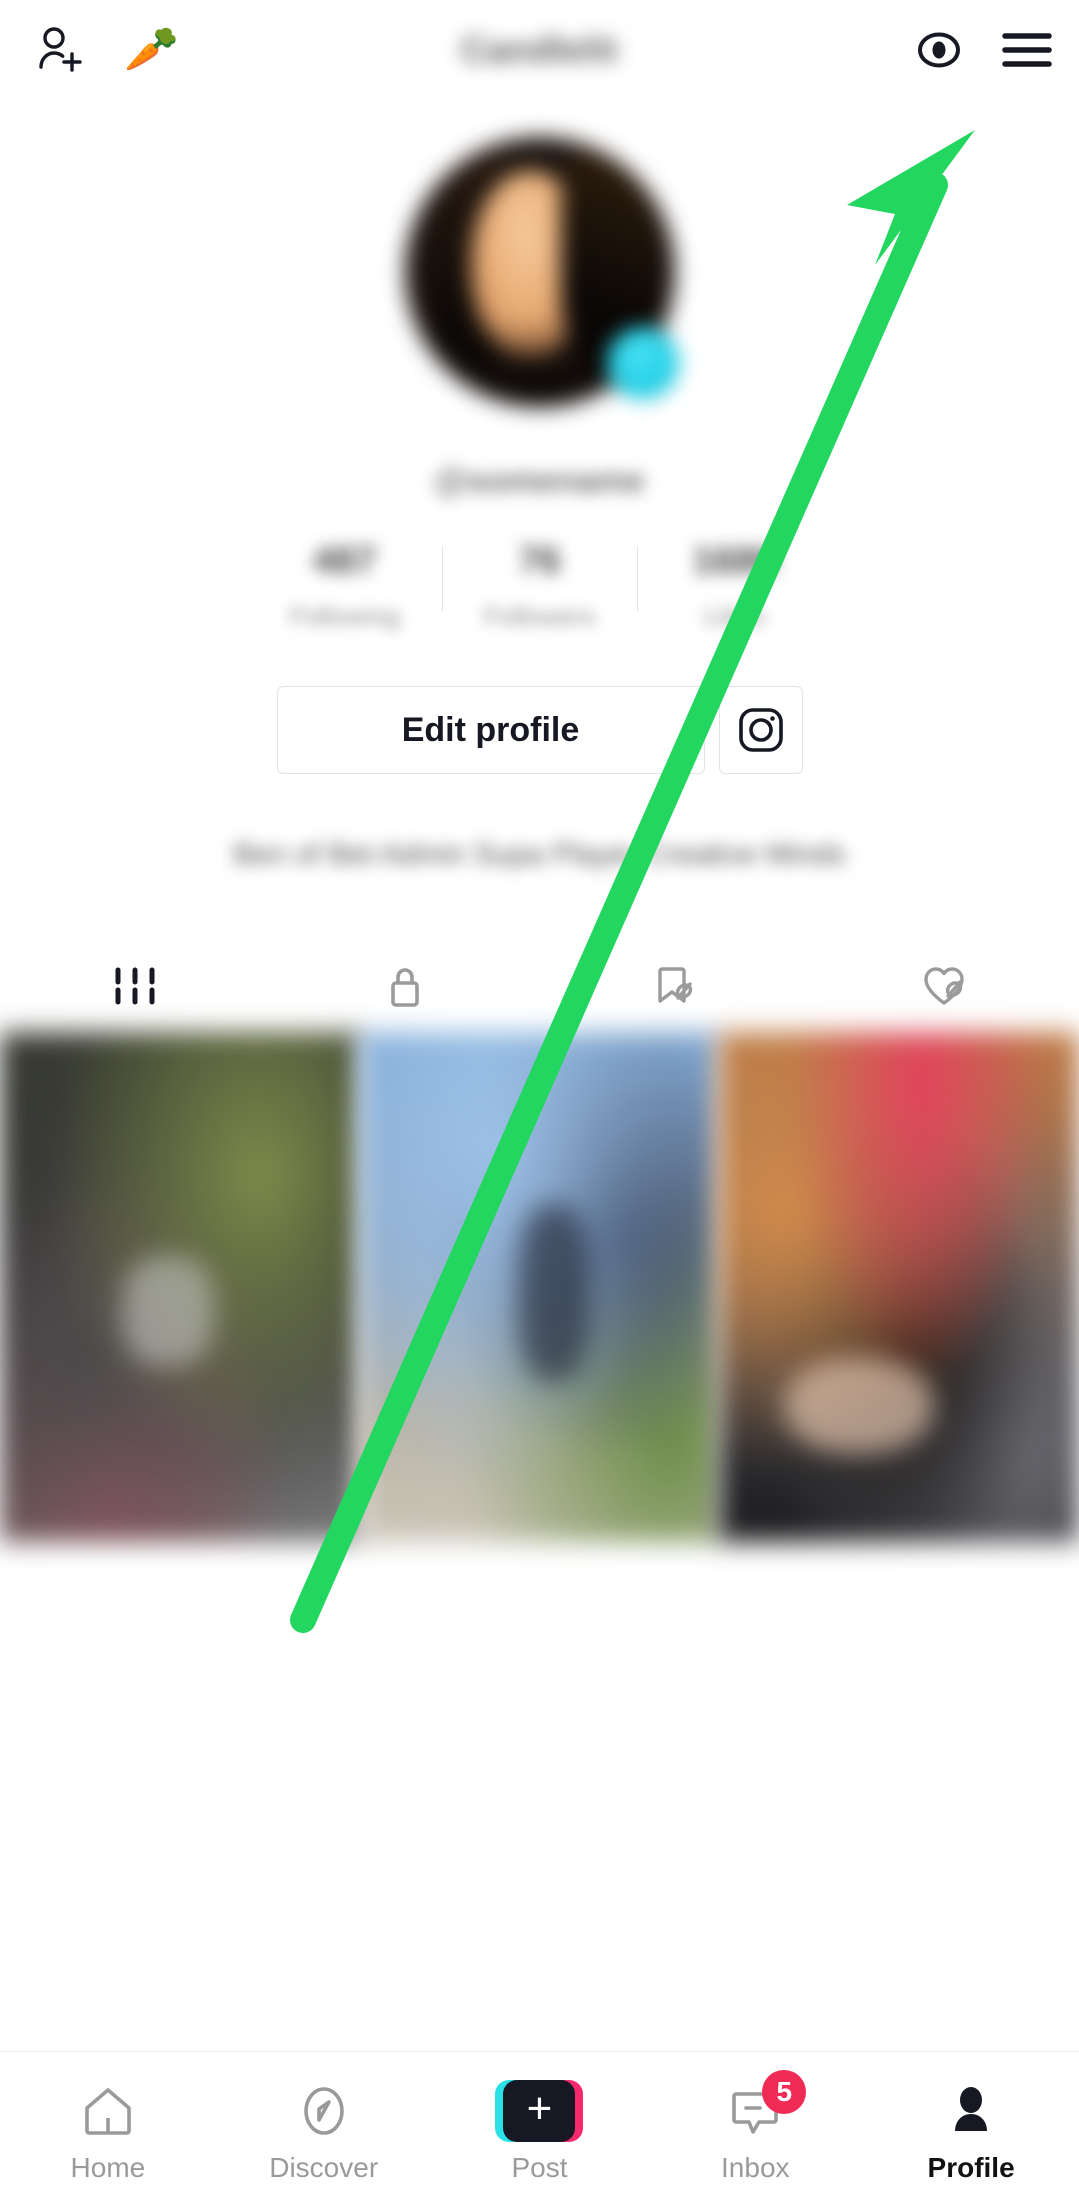 The width and height of the screenshot is (1079, 2211). Describe the element at coordinates (541, 272) in the screenshot. I see `avatar` at that location.